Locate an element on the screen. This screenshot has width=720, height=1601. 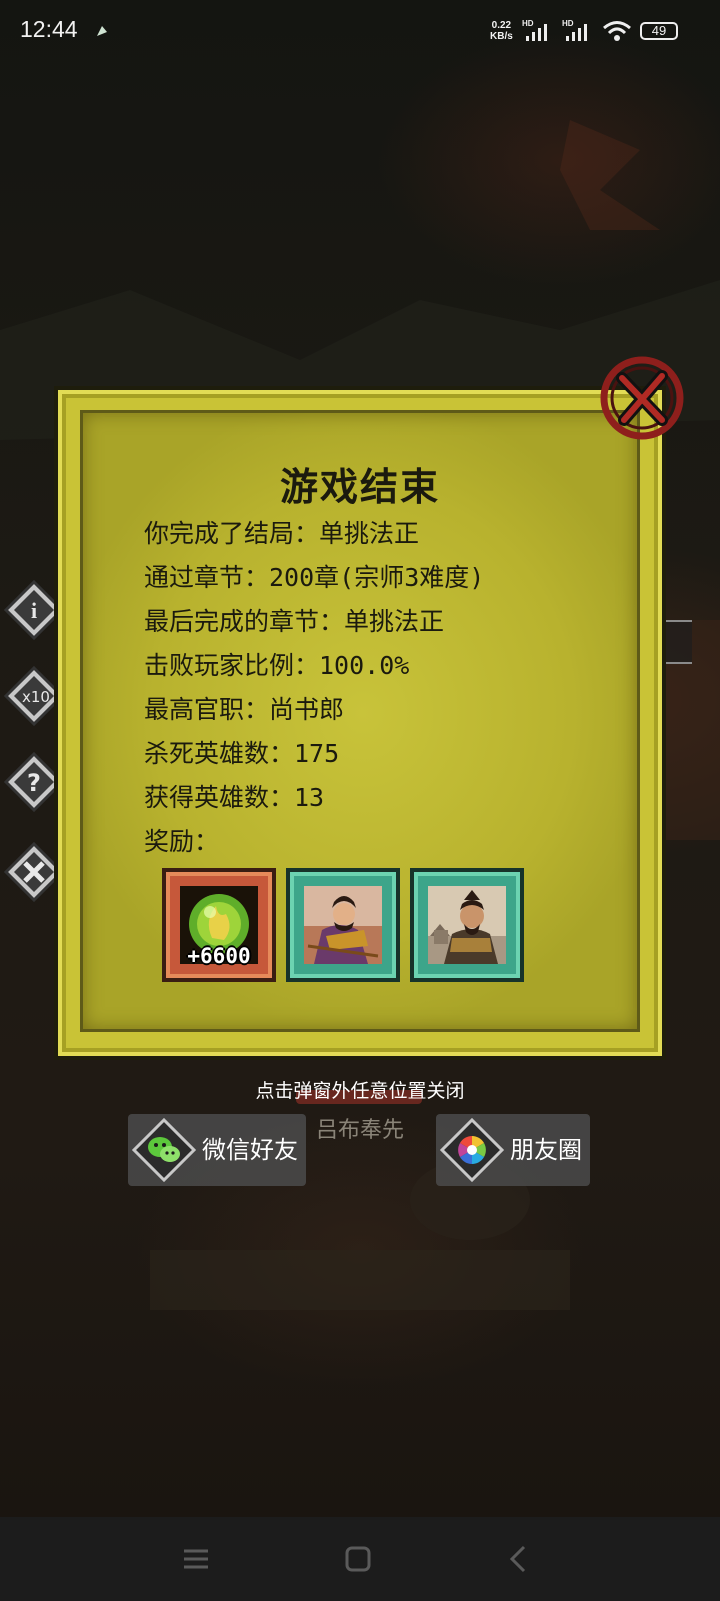
reward-amount: +6600 is located at coordinates (219, 956).